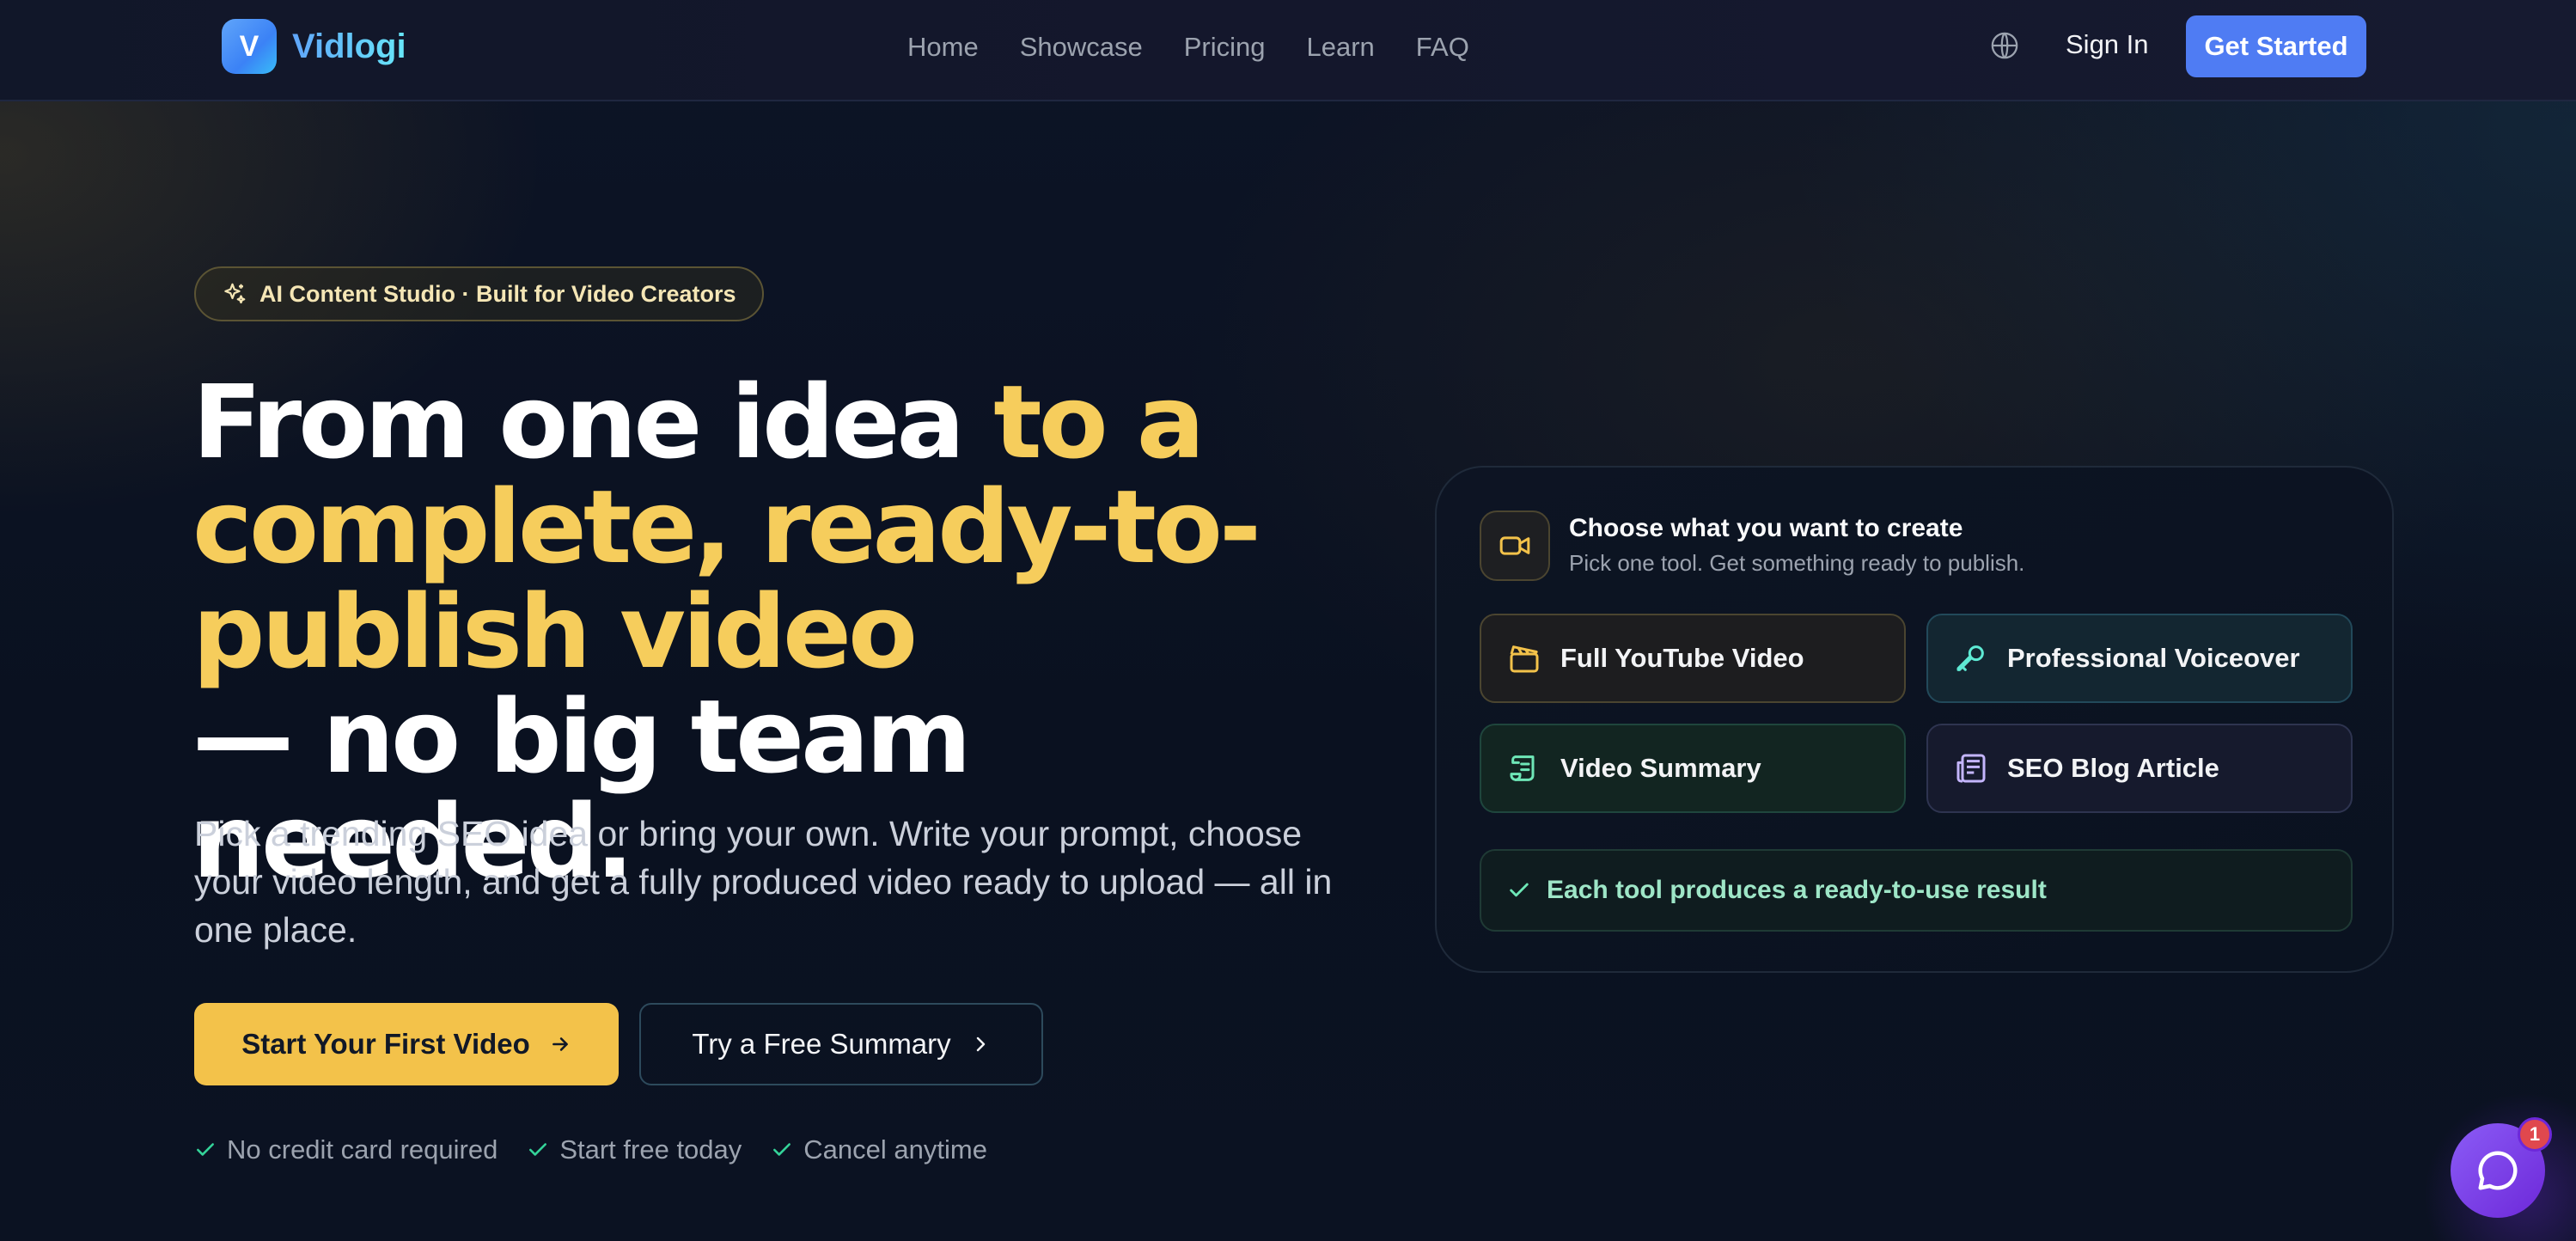 The height and width of the screenshot is (1241, 2576). I want to click on get-started-button: Get Started, so click(2276, 46).